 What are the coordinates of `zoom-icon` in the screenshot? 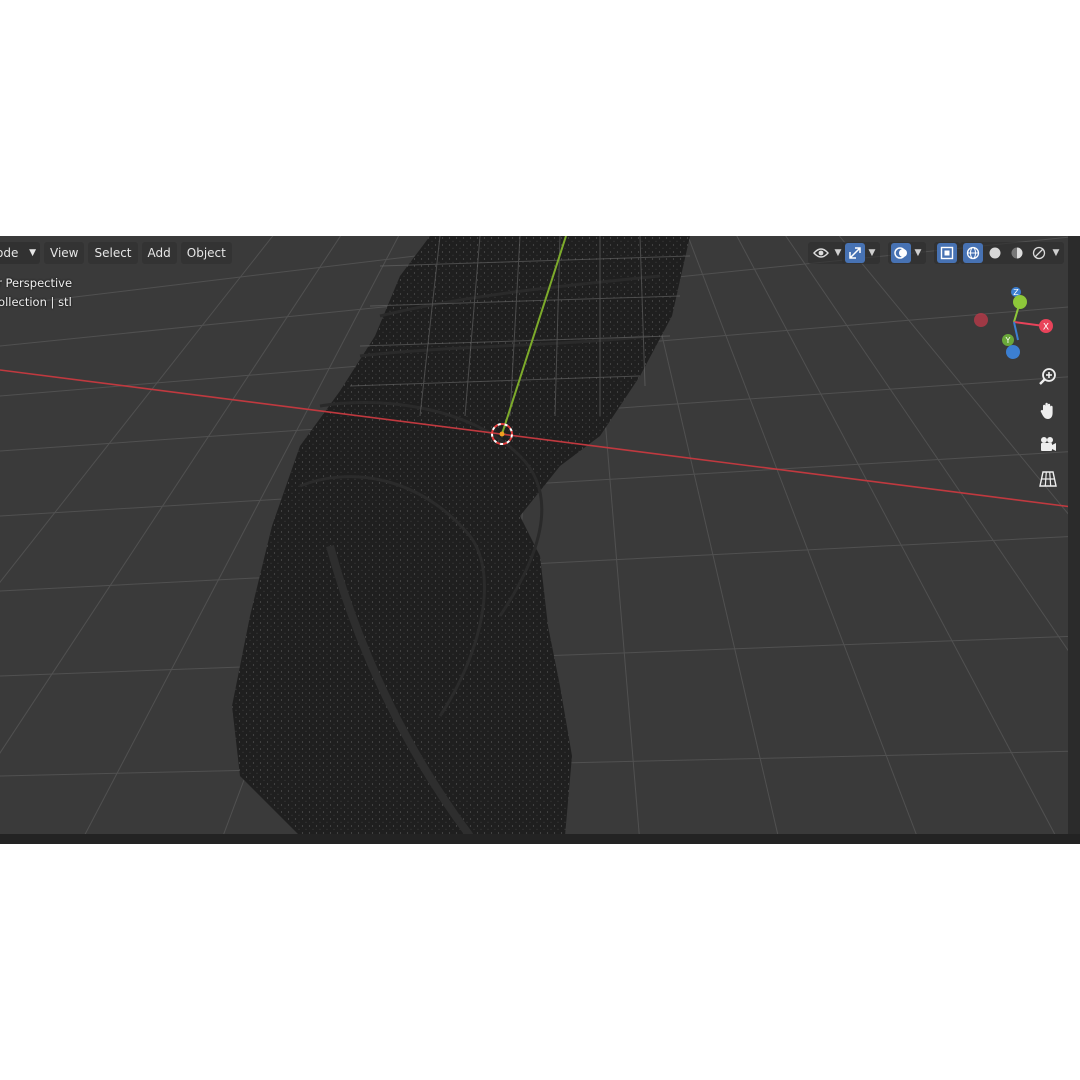 It's located at (1048, 377).